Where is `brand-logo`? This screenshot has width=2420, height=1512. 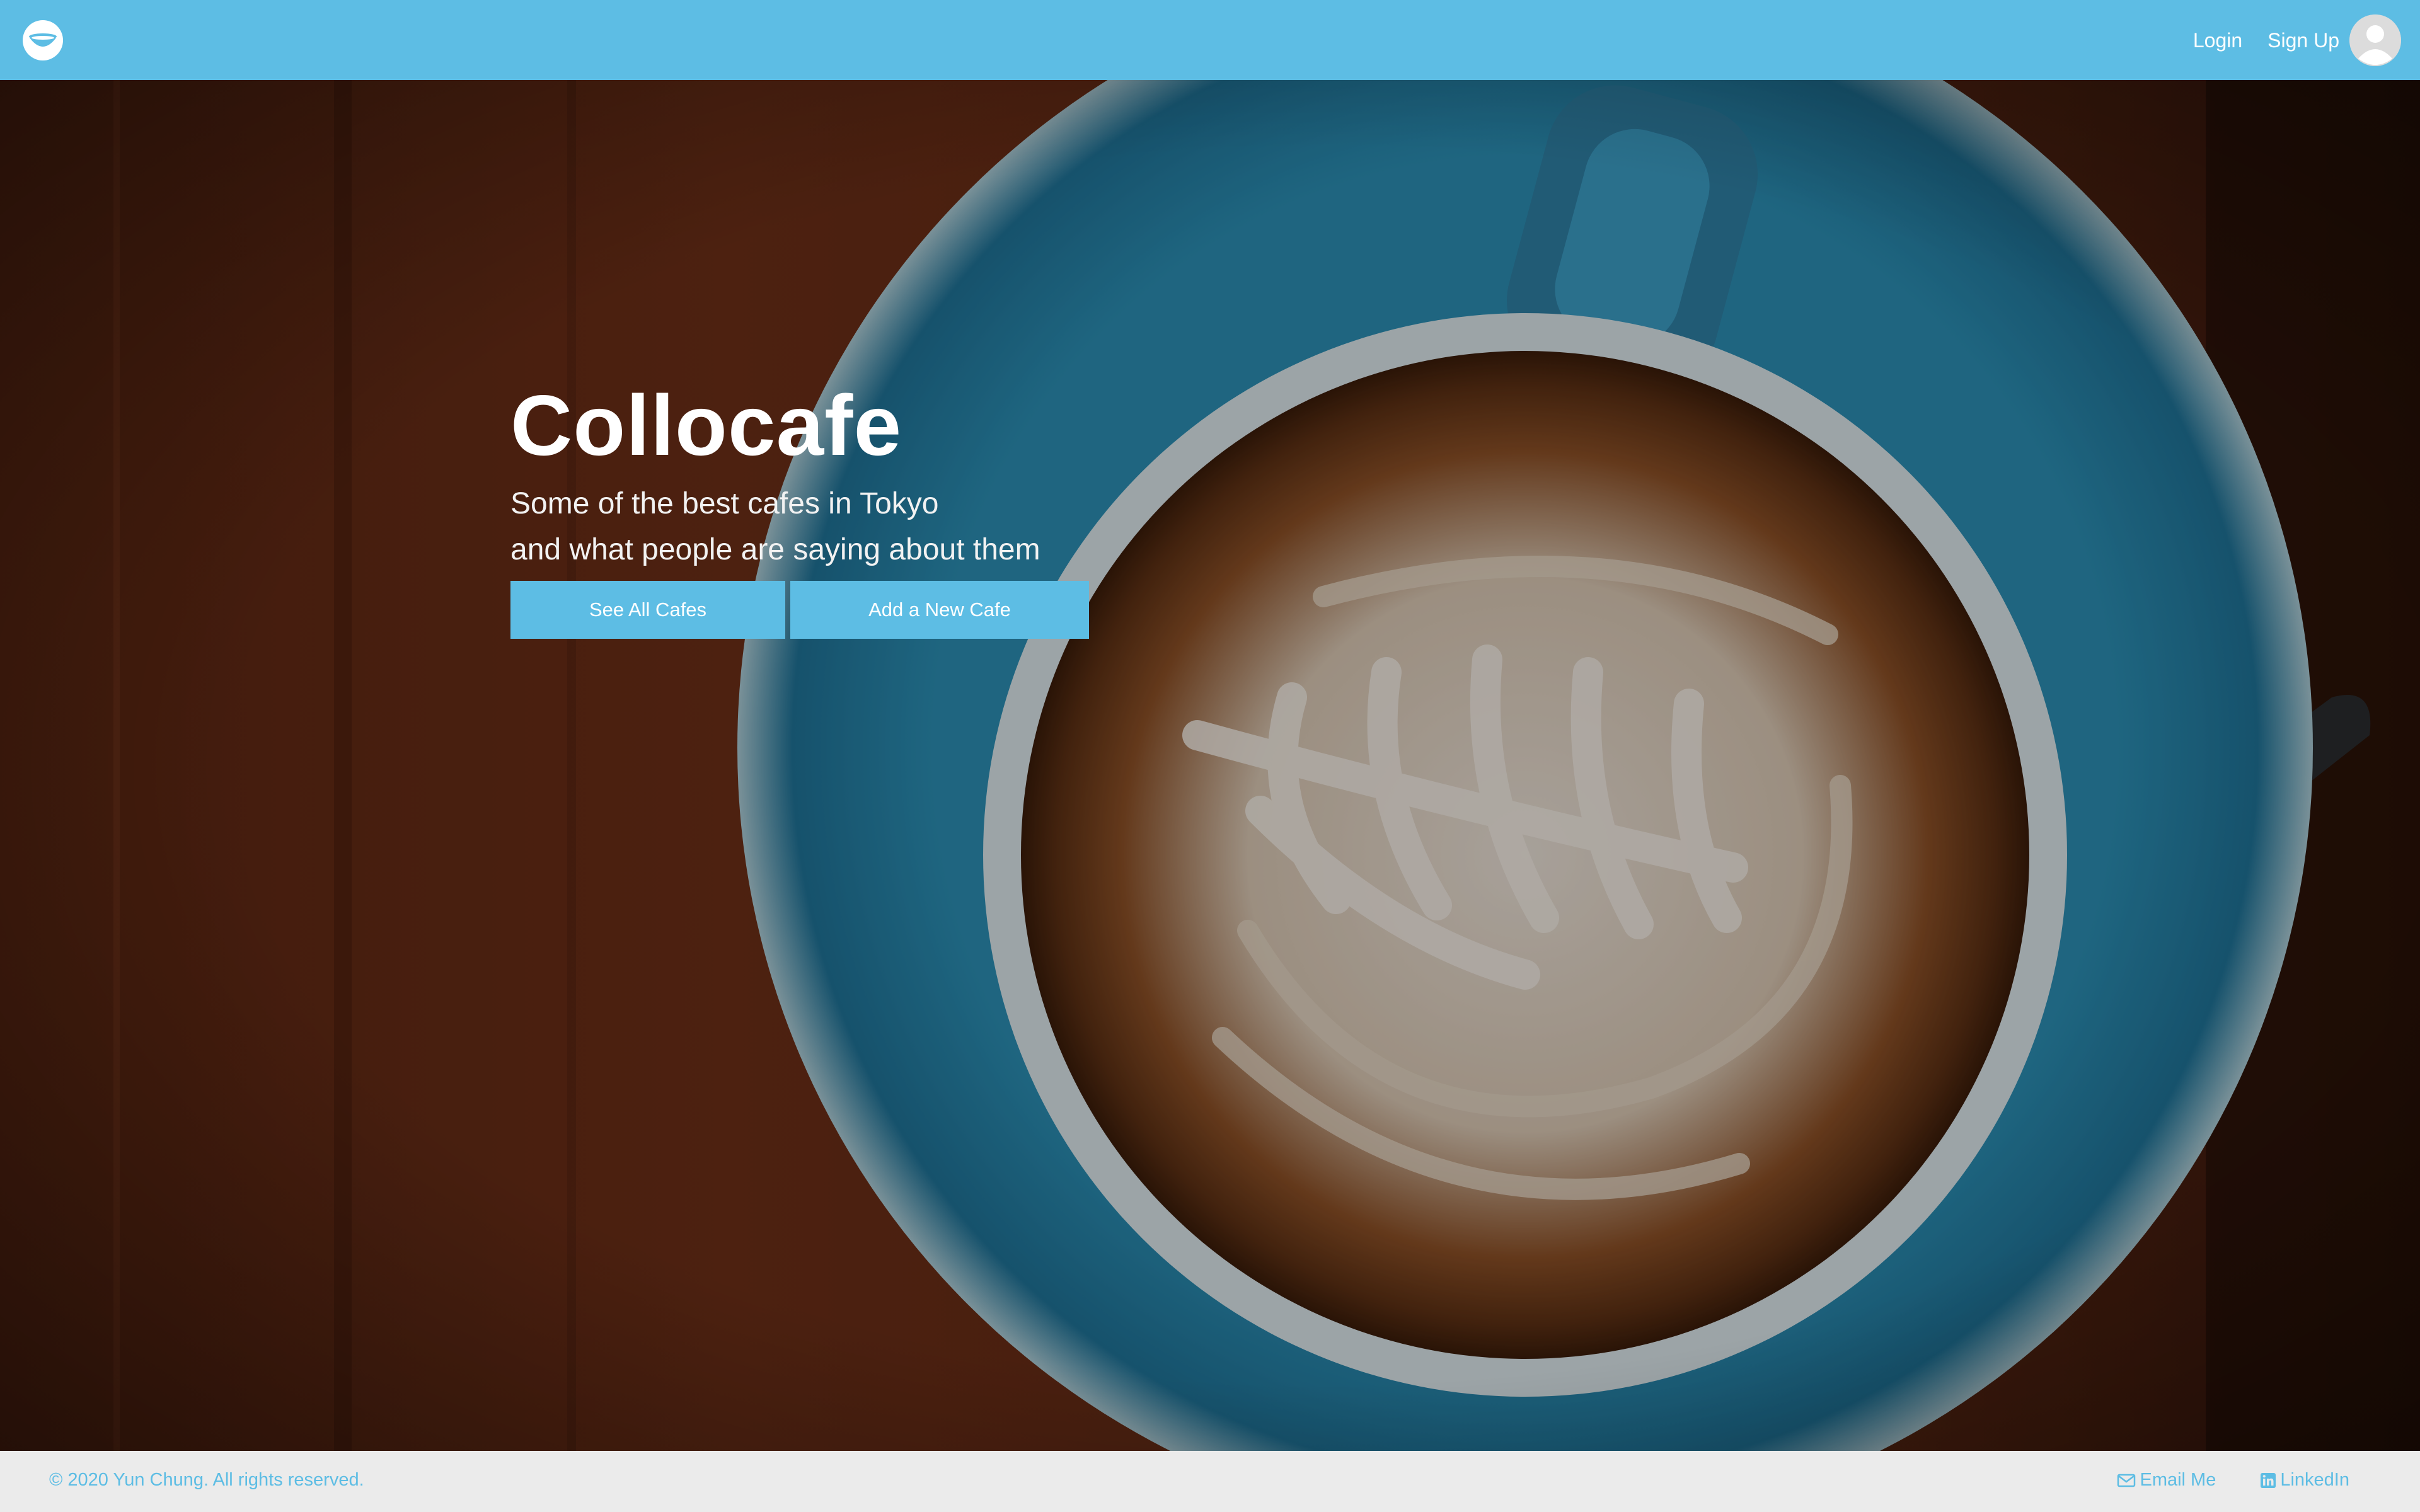
brand-logo is located at coordinates (42, 40).